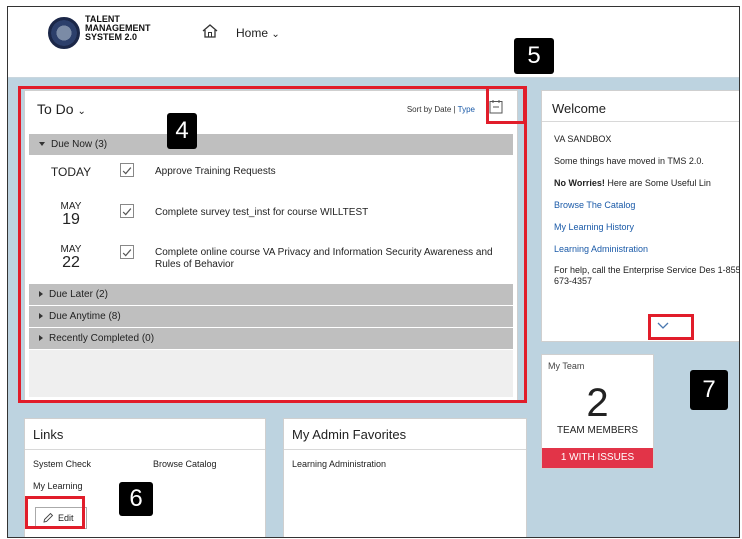 The width and height of the screenshot is (742, 539). I want to click on team-member-count: 2, so click(597, 403).